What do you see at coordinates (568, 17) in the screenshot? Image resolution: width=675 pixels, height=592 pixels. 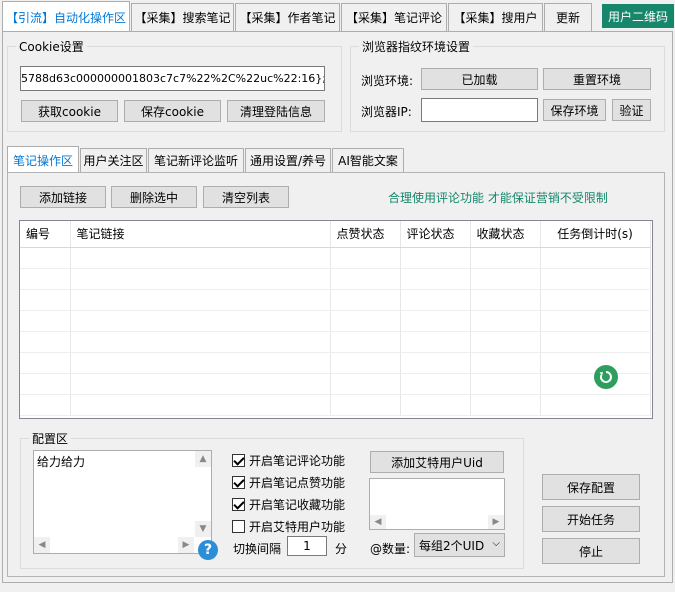 I see `tab-update: 更新` at bounding box center [568, 17].